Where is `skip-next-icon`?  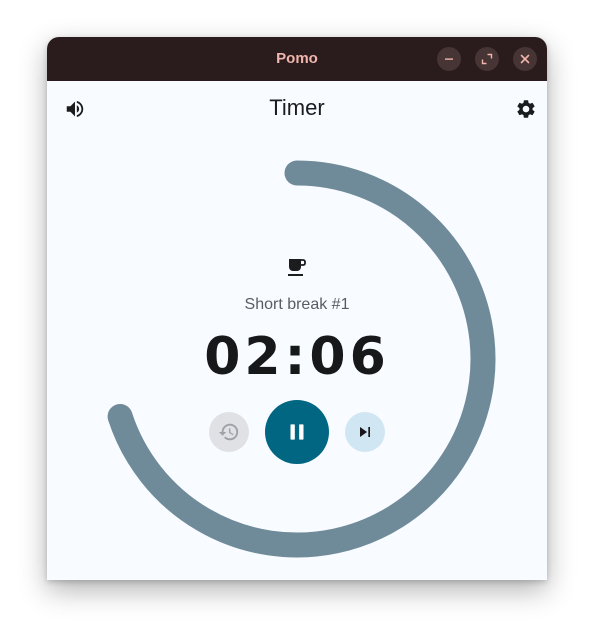
skip-next-icon is located at coordinates (365, 432).